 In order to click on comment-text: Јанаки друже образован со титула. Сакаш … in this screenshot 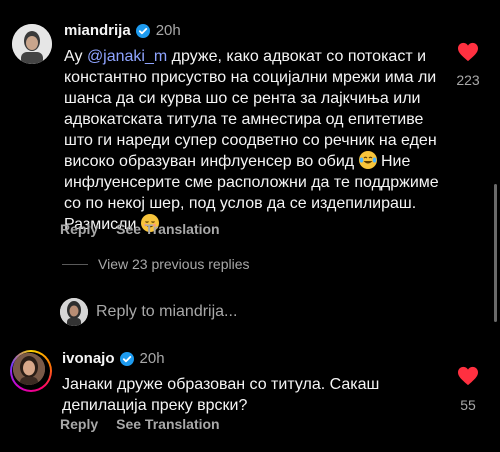, I will do `click(221, 395)`.